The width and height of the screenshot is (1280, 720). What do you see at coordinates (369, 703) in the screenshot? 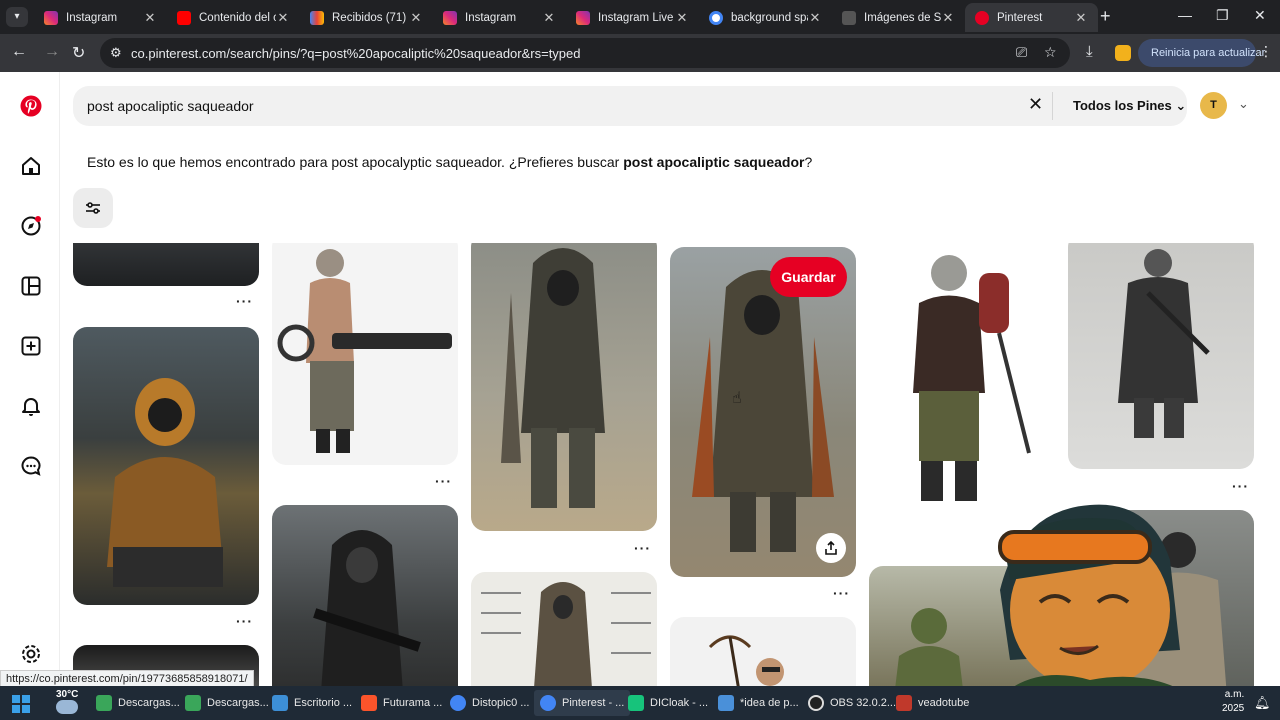
I see `brave-icon` at bounding box center [369, 703].